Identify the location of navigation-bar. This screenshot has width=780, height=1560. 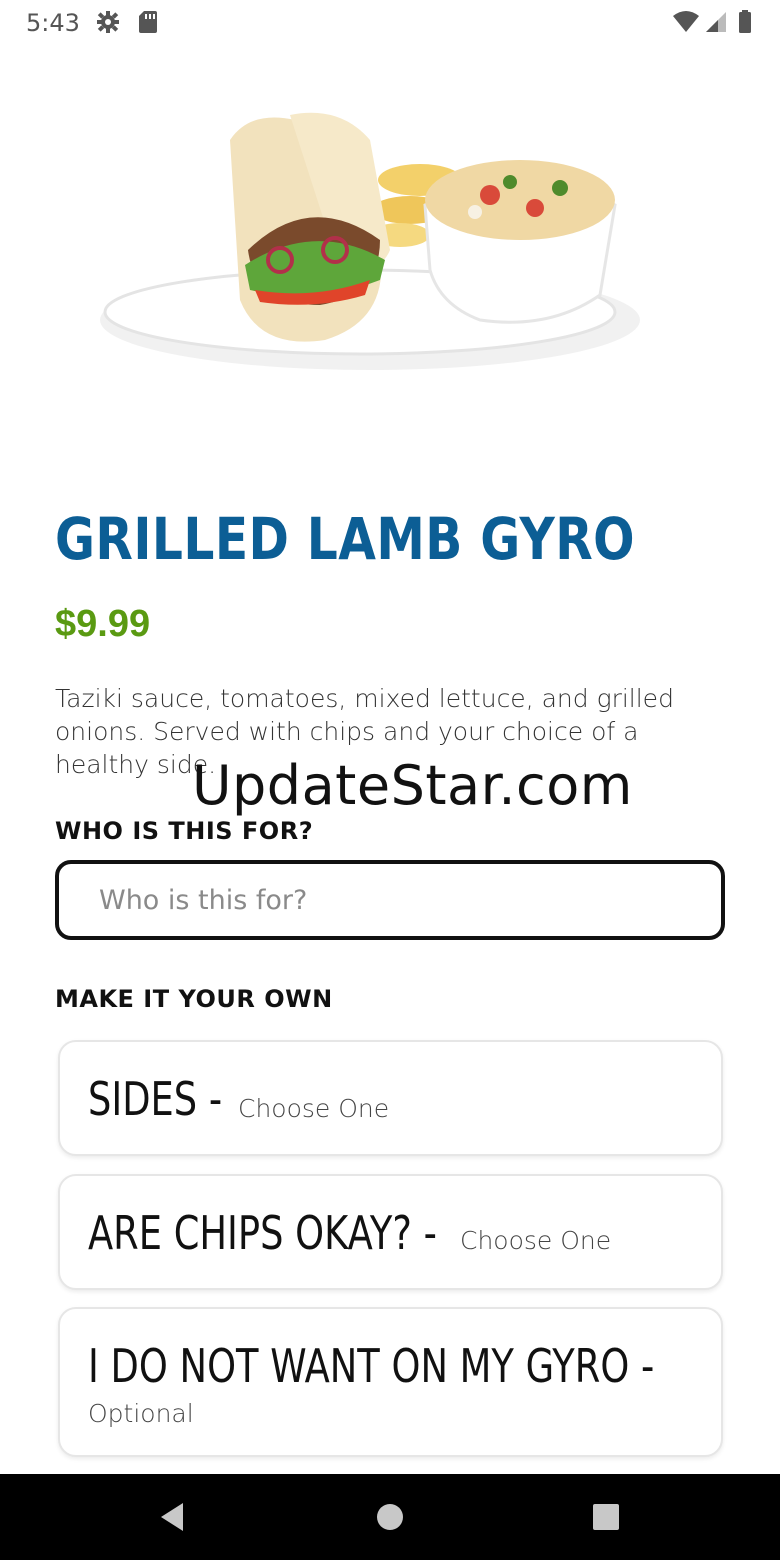
(390, 1517).